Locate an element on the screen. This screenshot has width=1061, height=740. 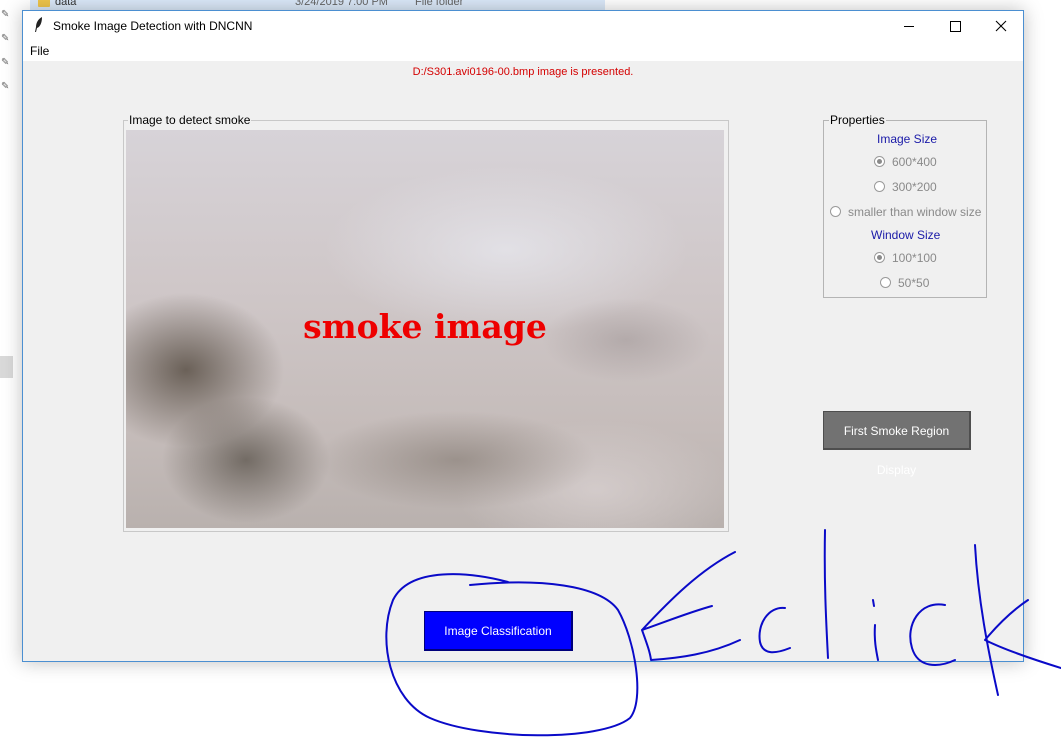
close-button is located at coordinates (1001, 26).